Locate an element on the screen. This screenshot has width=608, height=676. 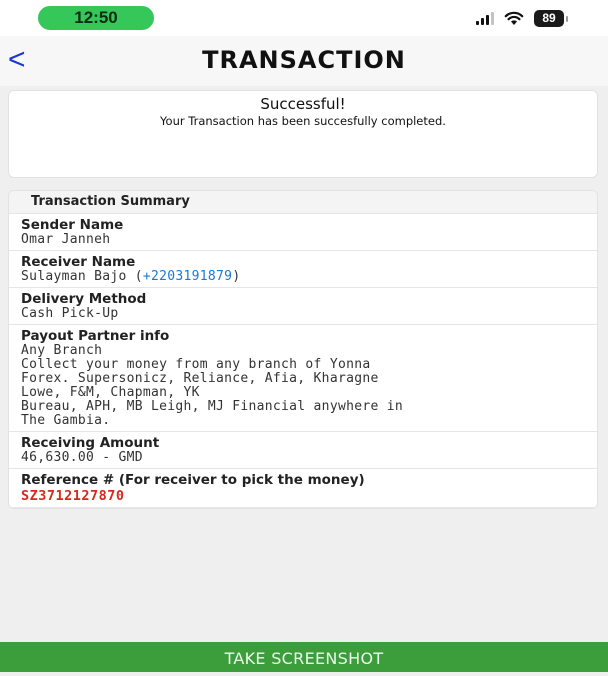
battery-icon: 89 is located at coordinates (551, 18).